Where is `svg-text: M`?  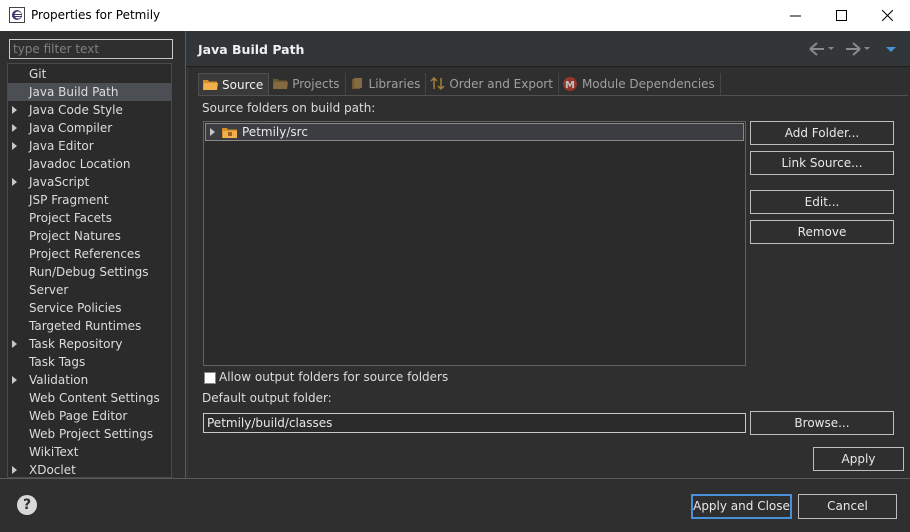
svg-text: M is located at coordinates (570, 85).